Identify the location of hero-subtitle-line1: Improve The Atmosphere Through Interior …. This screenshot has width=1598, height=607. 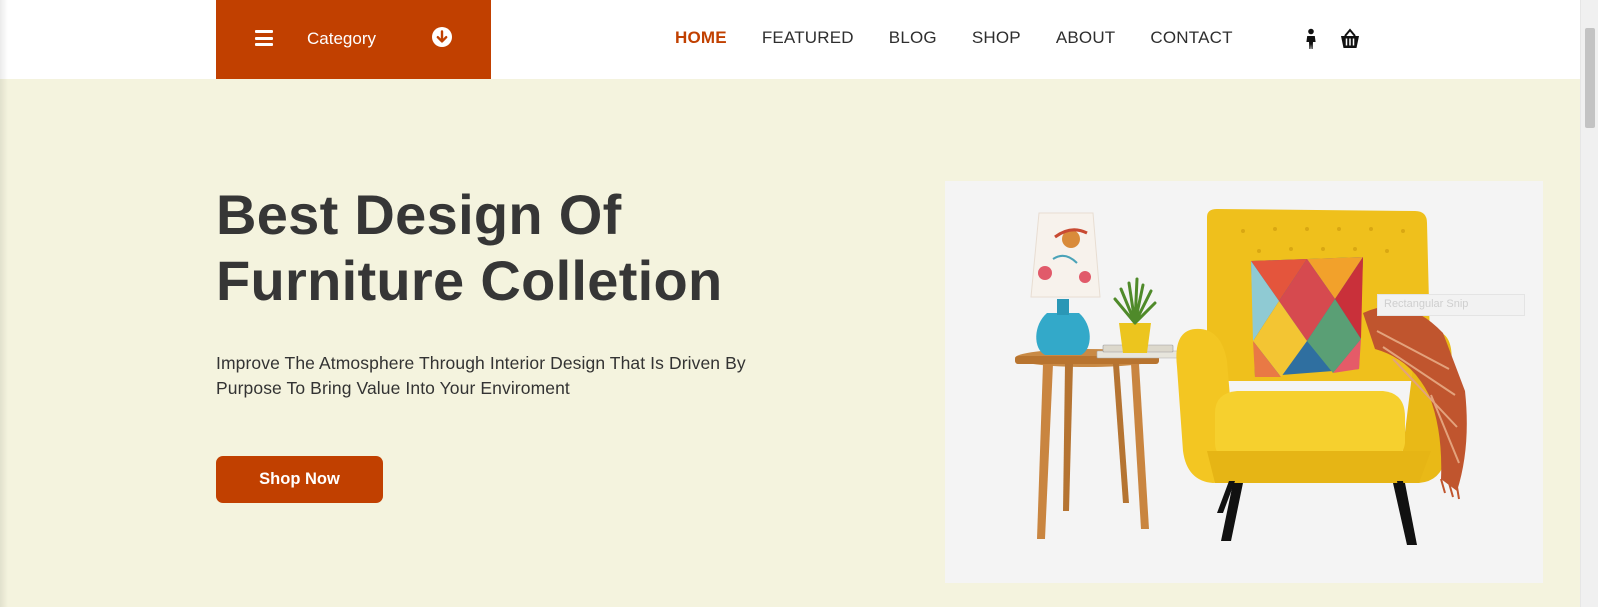
(481, 363).